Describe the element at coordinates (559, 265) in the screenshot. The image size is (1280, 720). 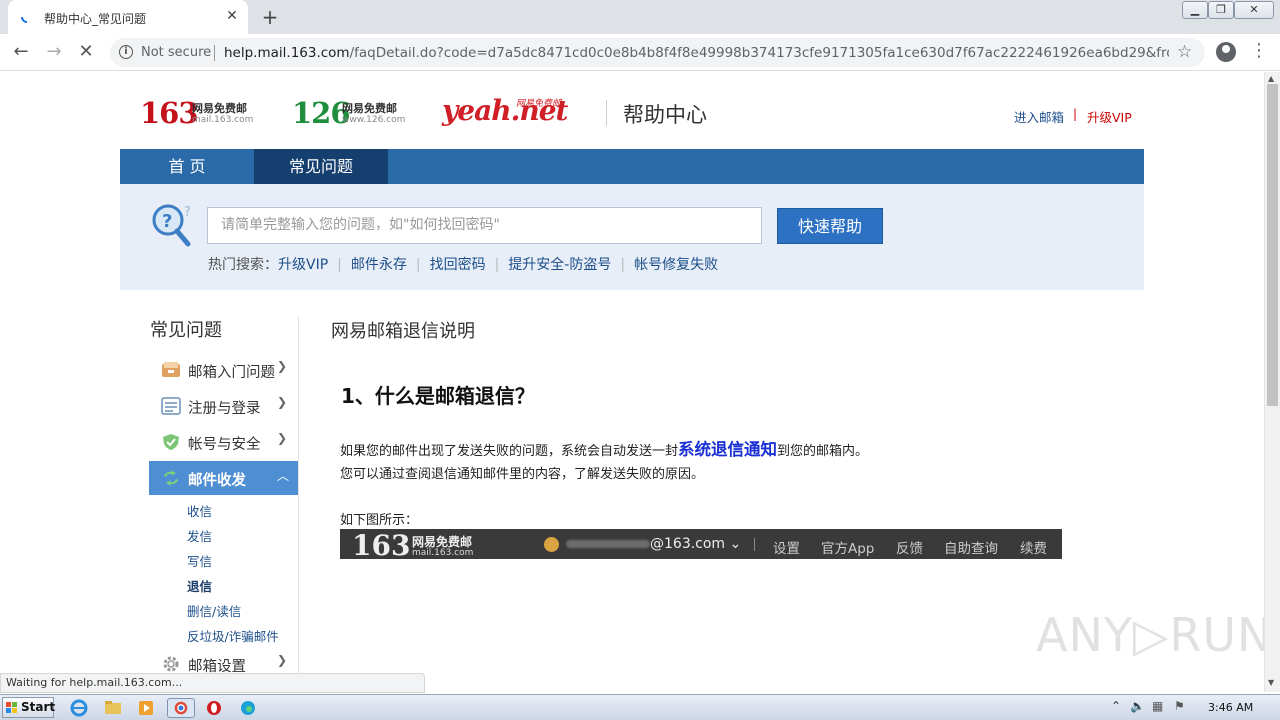
I see `hot-link-security: 提升安全-防盗号` at that location.